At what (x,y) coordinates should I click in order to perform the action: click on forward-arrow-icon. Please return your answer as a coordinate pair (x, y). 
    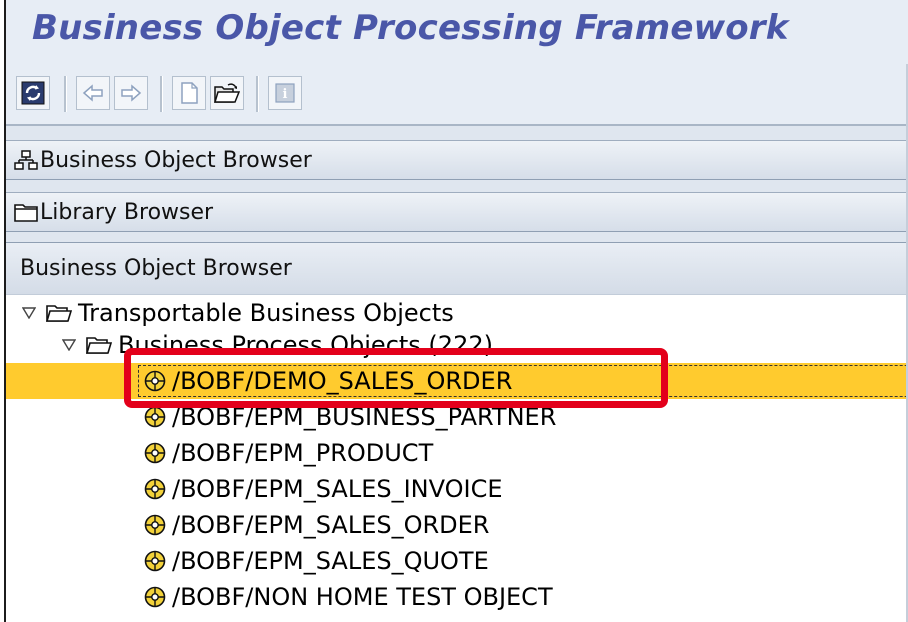
    Looking at the image, I should click on (131, 93).